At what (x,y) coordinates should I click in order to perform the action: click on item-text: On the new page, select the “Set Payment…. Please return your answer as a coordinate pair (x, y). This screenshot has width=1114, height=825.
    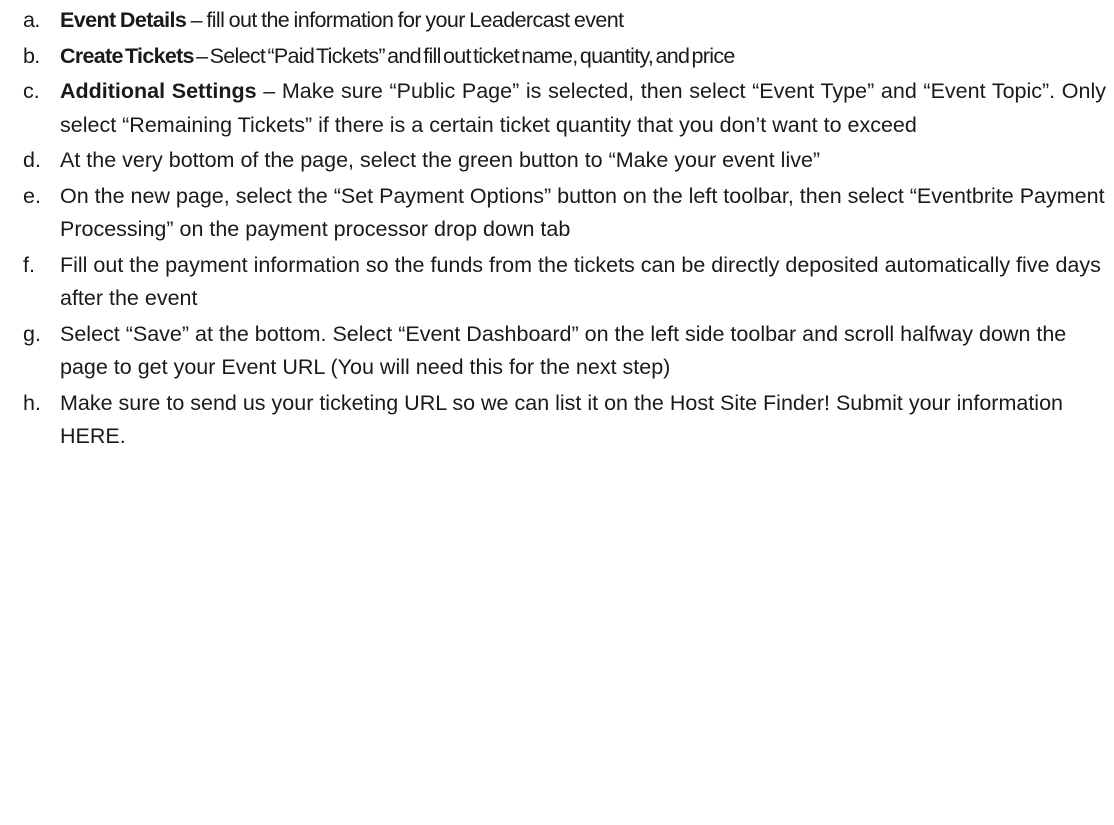
    Looking at the image, I should click on (582, 212).